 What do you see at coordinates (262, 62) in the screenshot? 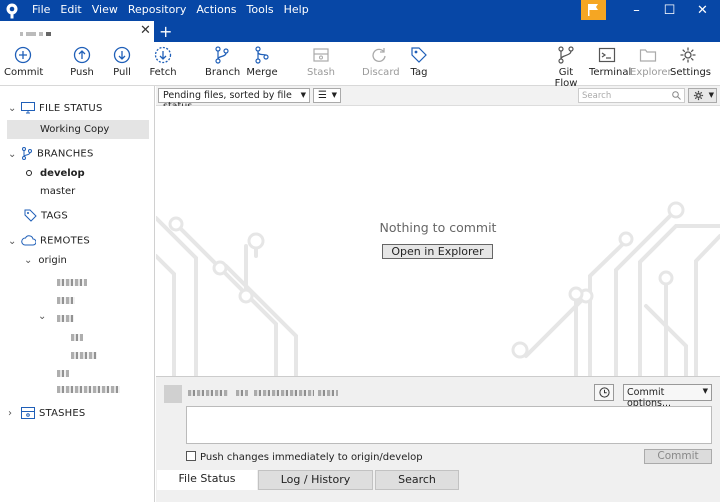
I see `merge-toolbar-button: Merge` at bounding box center [262, 62].